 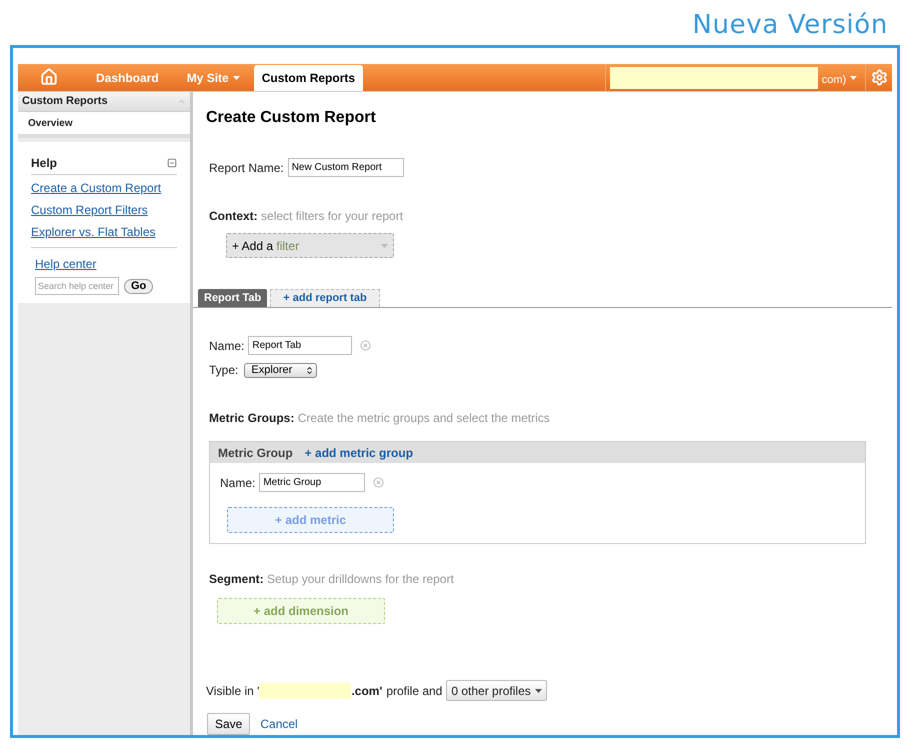 I want to click on home-icon, so click(x=49, y=77).